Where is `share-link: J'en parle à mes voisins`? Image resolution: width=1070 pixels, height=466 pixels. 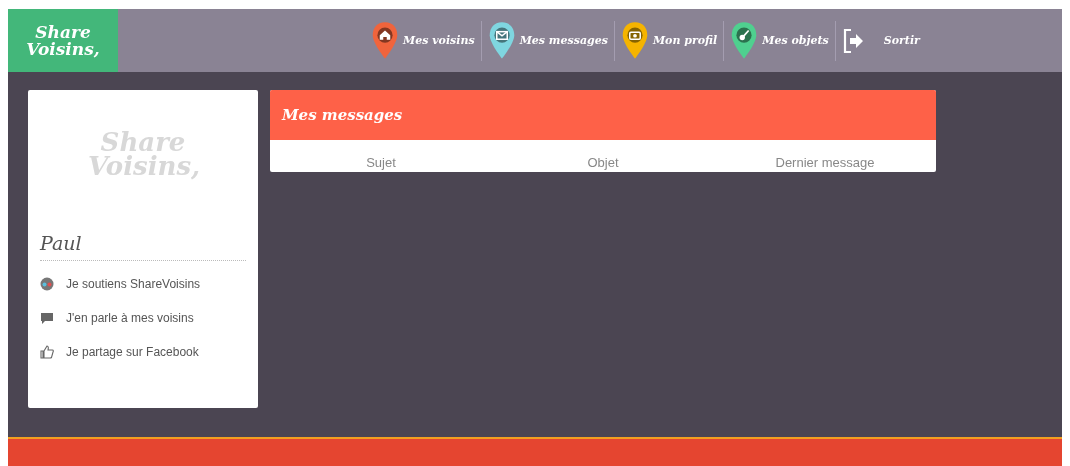 share-link: J'en parle à mes voisins is located at coordinates (143, 318).